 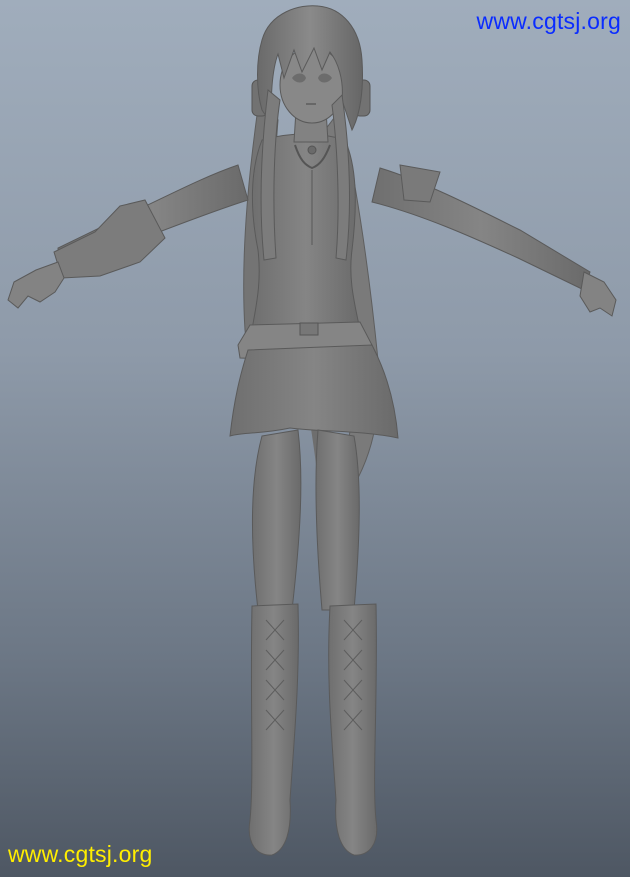 What do you see at coordinates (276, 520) in the screenshot?
I see `leg-left` at bounding box center [276, 520].